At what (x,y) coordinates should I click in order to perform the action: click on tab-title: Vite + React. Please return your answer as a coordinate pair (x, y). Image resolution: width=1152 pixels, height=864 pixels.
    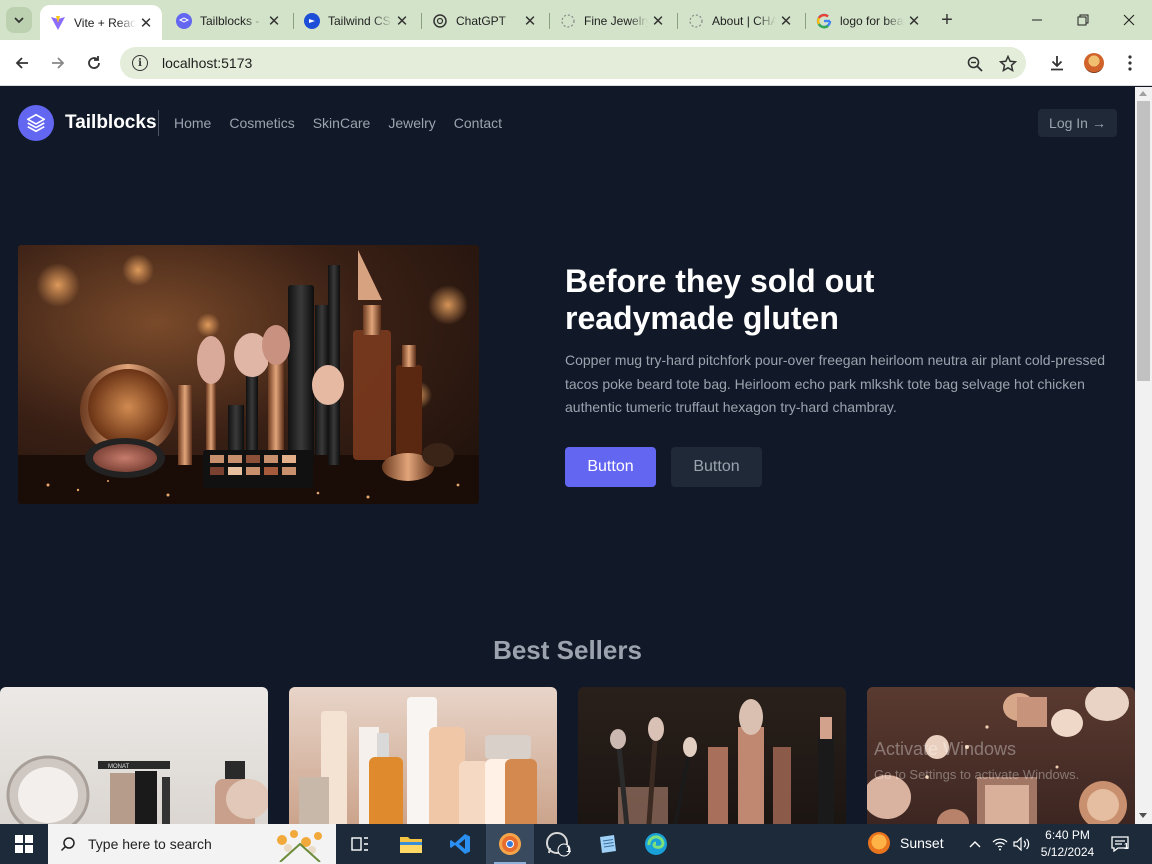
    Looking at the image, I should click on (105, 22).